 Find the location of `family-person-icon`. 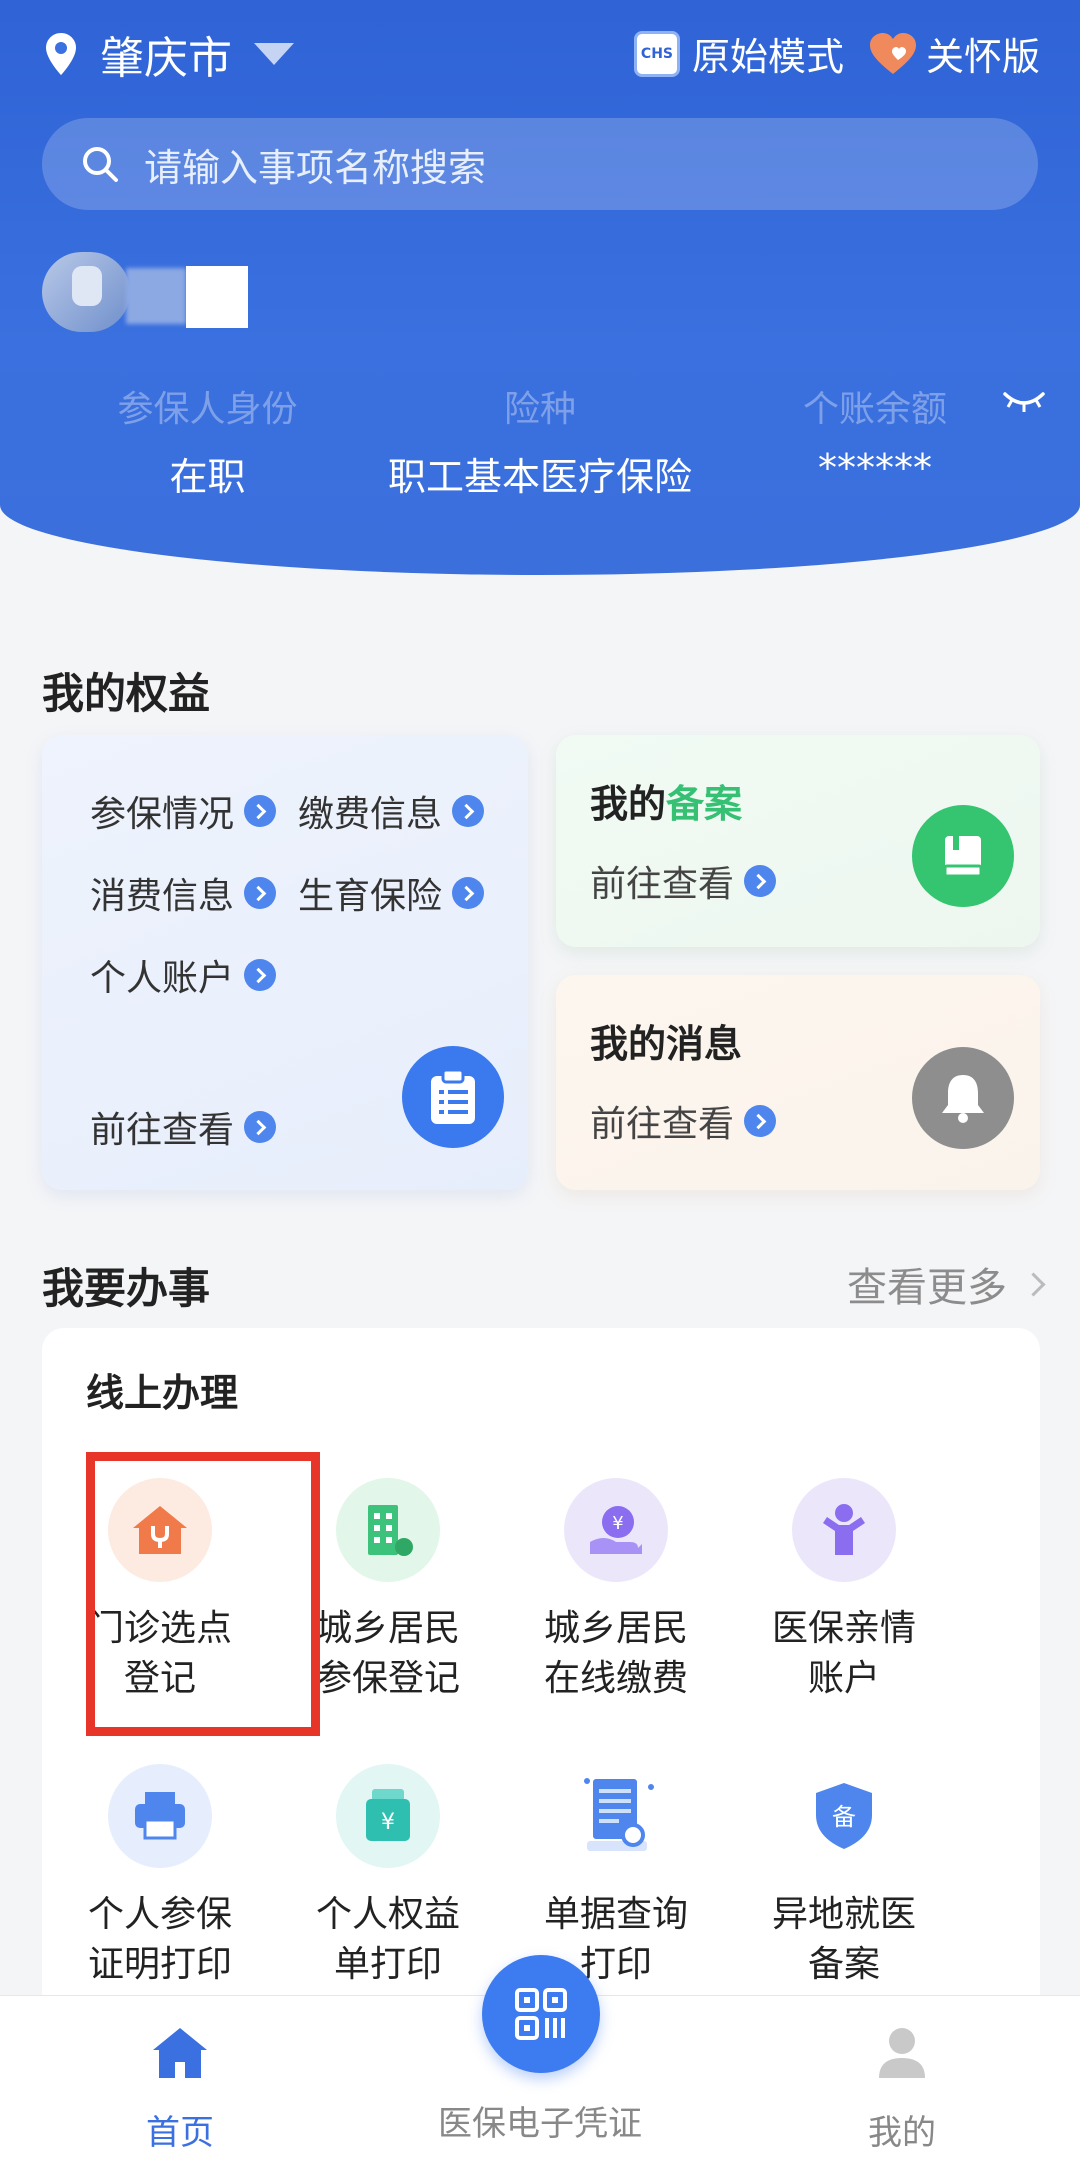

family-person-icon is located at coordinates (844, 1530).